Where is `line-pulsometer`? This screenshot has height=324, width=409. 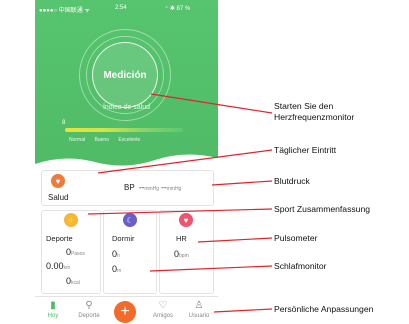
line-pulsometer is located at coordinates (235, 240).